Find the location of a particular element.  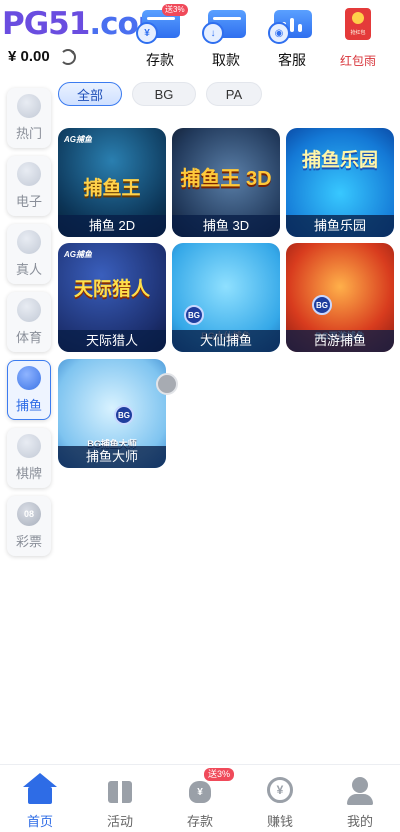

category-hot: 热门 is located at coordinates (29, 118).